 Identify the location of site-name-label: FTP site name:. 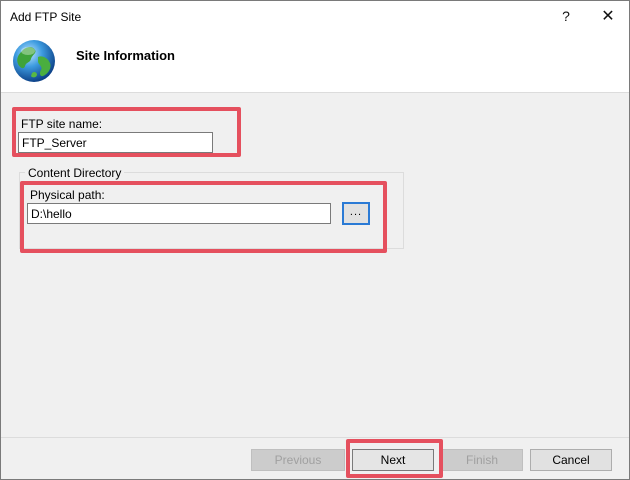
(62, 124).